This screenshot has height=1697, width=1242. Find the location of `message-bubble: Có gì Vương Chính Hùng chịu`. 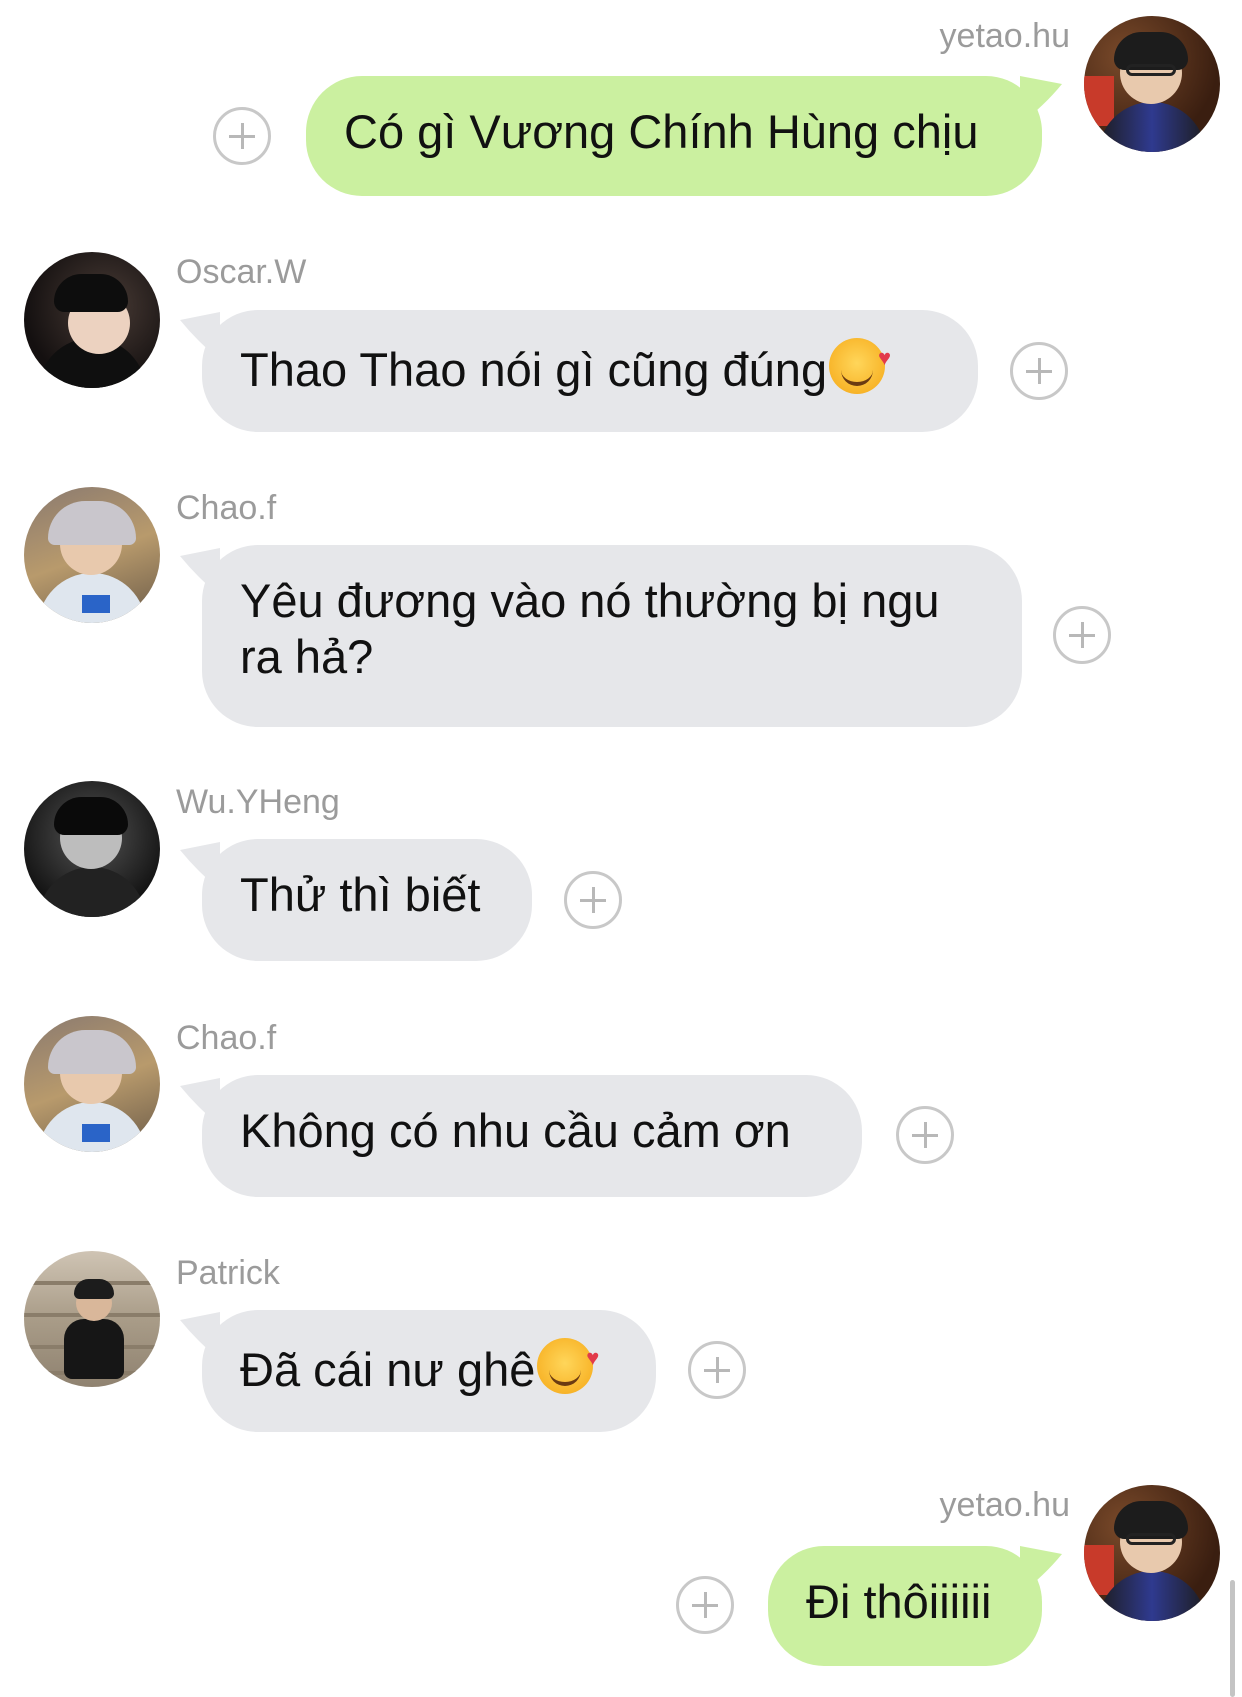

message-bubble: Có gì Vương Chính Hùng chịu is located at coordinates (674, 136).